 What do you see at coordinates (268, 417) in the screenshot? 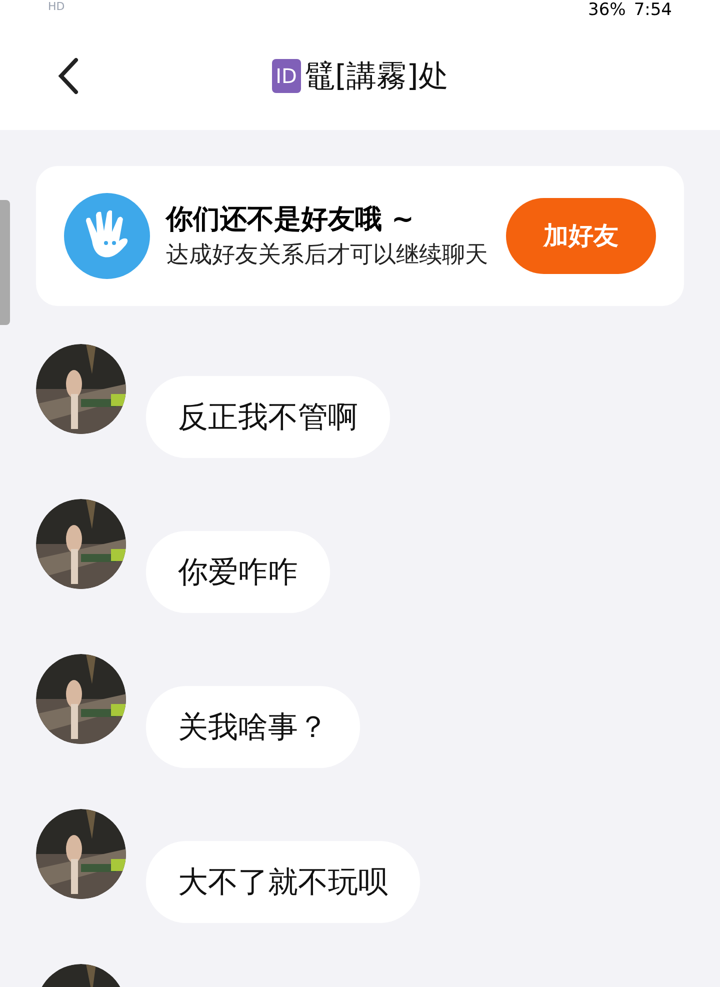
I see `message-bubble: 反正我不管啊` at bounding box center [268, 417].